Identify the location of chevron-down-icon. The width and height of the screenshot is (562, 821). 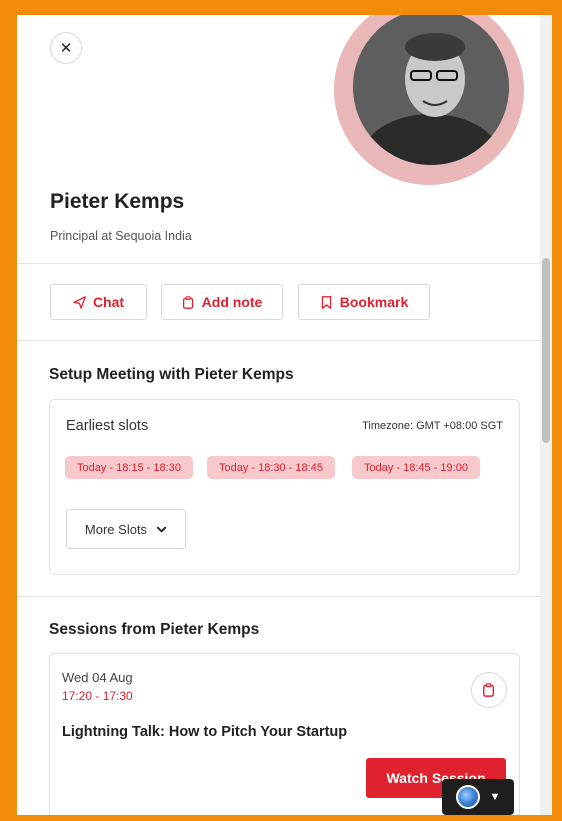
(161, 529).